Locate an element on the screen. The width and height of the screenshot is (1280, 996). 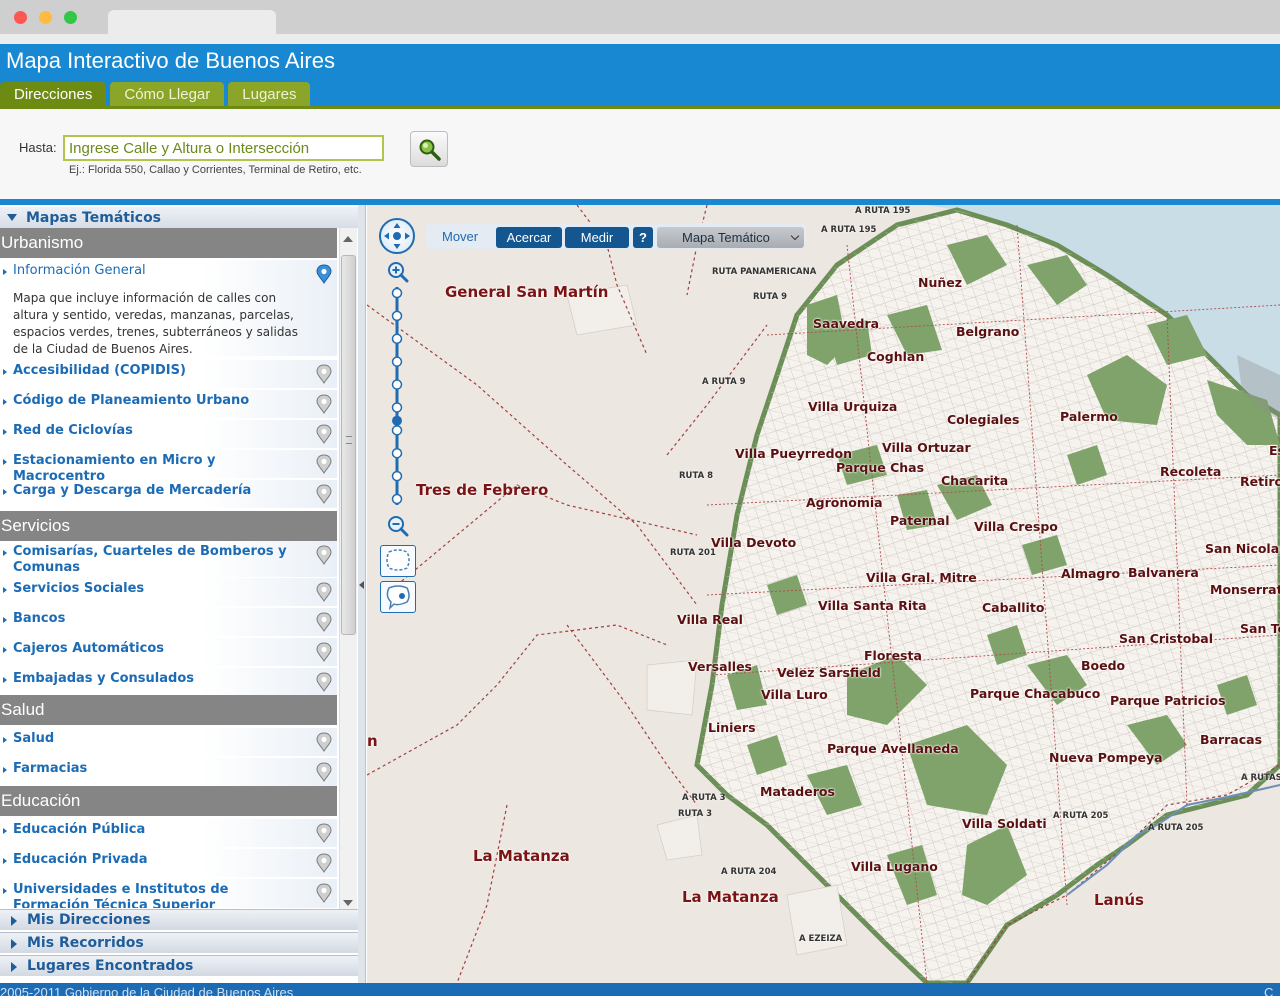
browser-tab is located at coordinates (192, 25).